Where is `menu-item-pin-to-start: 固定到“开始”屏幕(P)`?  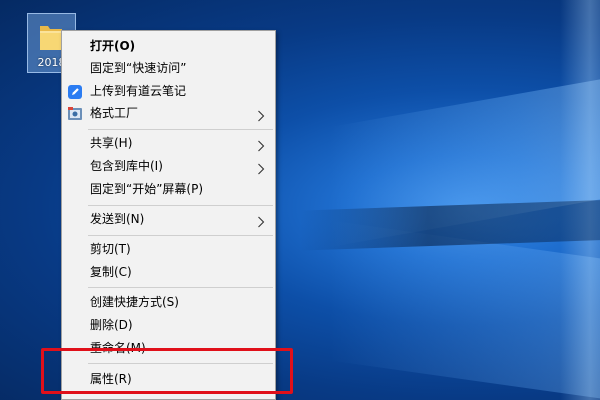 menu-item-pin-to-start: 固定到“开始”屏幕(P) is located at coordinates (168, 189).